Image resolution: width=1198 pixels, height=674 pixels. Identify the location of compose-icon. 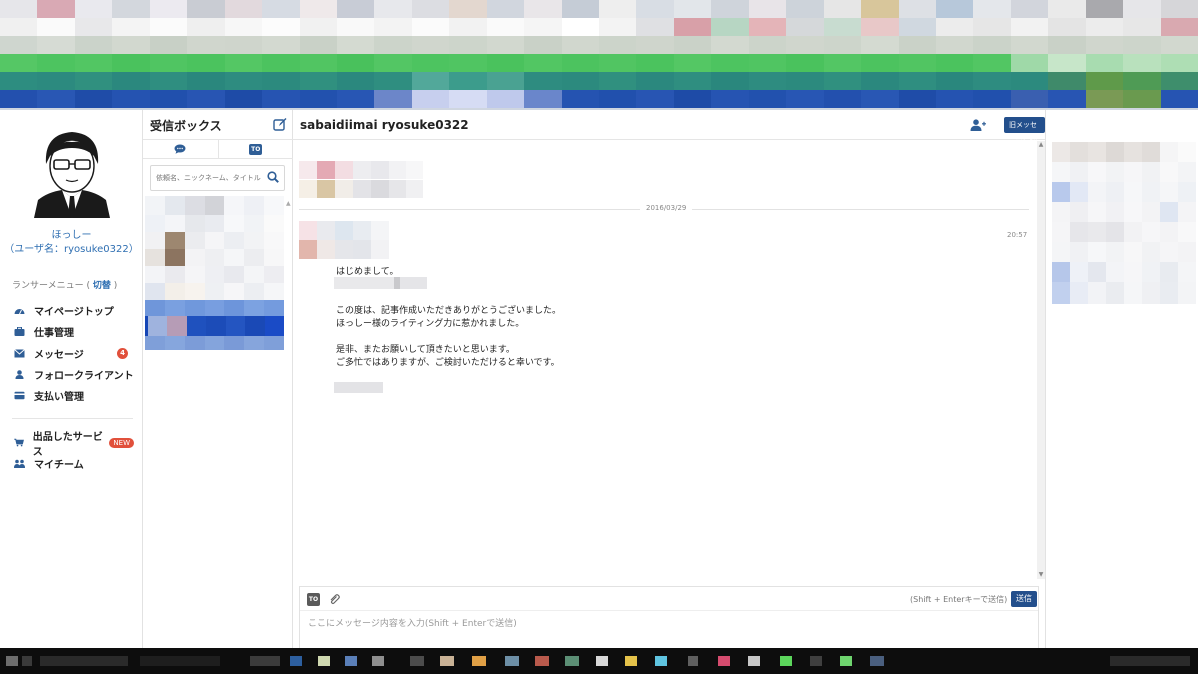
(280, 124).